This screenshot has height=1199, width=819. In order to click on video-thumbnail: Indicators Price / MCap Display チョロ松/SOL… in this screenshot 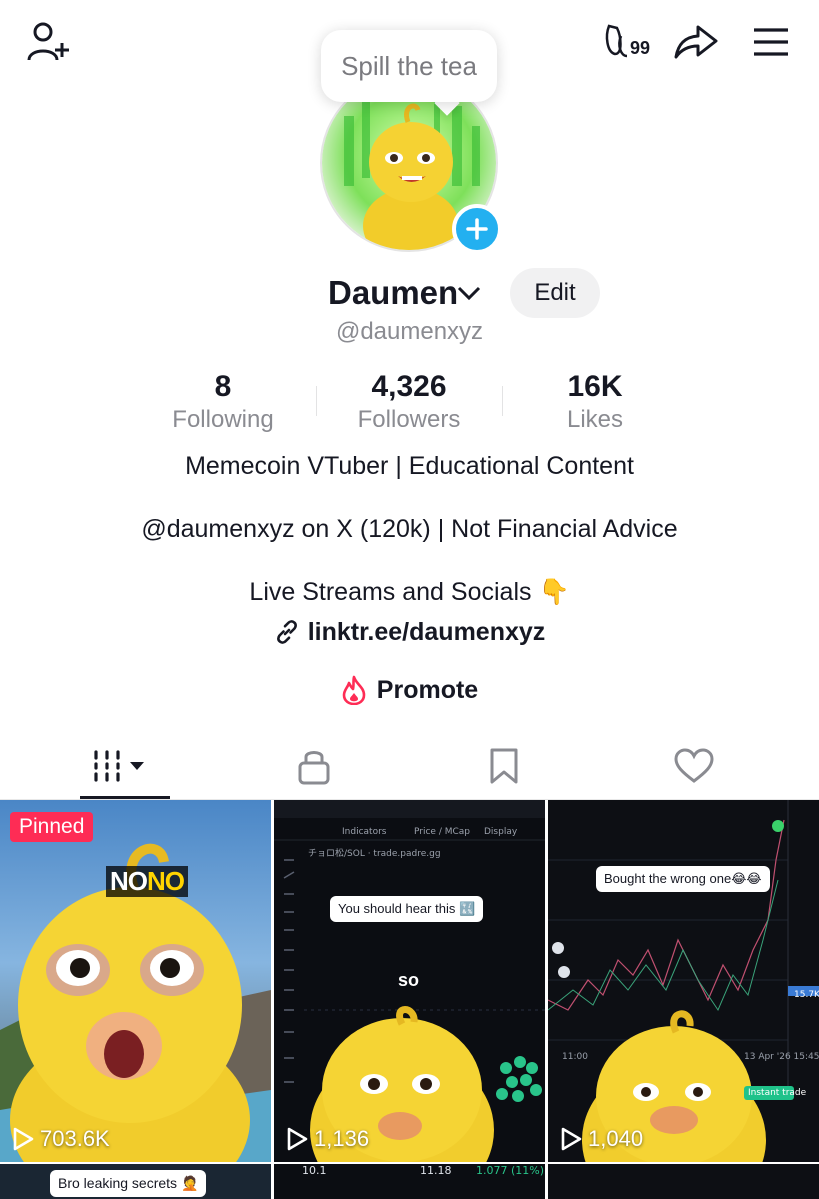, I will do `click(409, 981)`.